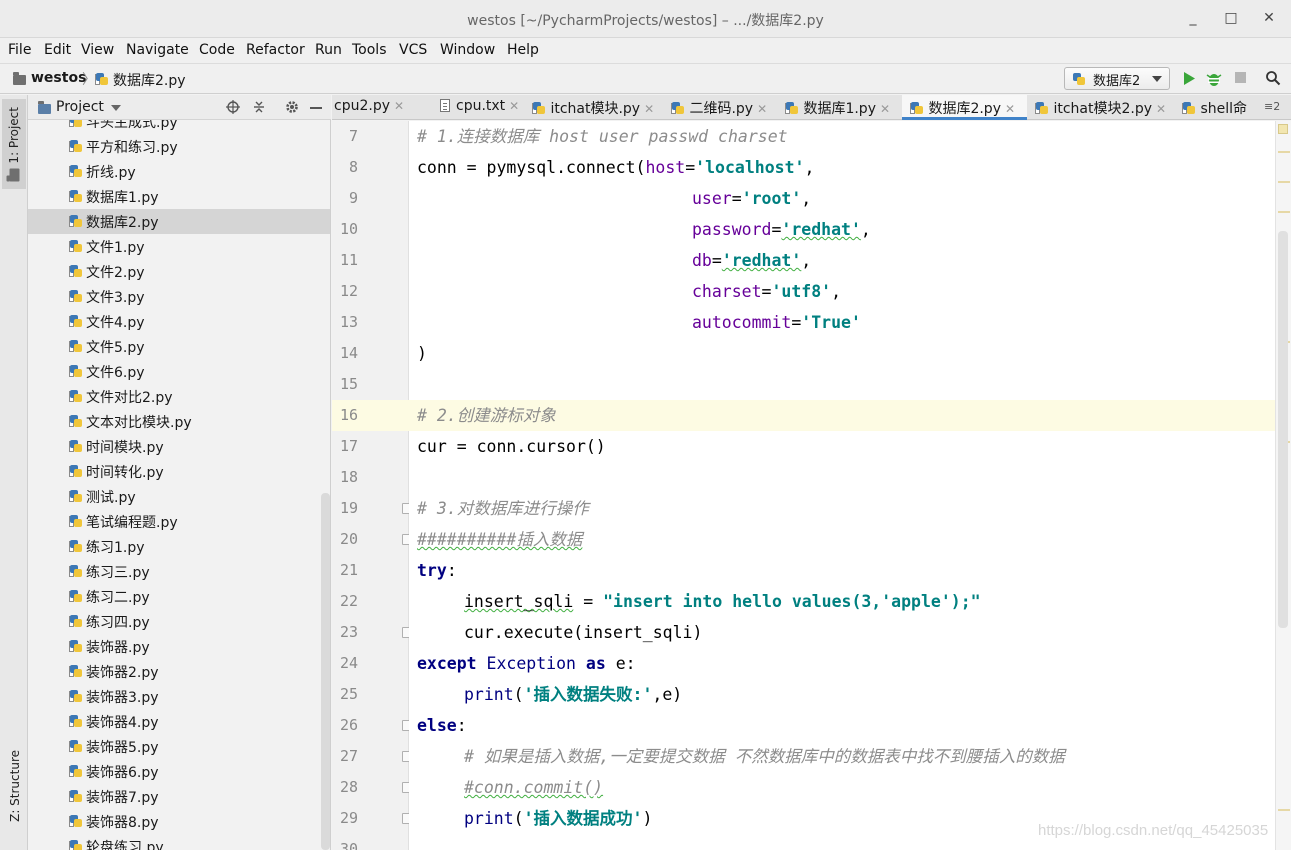 The image size is (1291, 850). Describe the element at coordinates (1283, 129) in the screenshot. I see `inspection-status-icon` at that location.